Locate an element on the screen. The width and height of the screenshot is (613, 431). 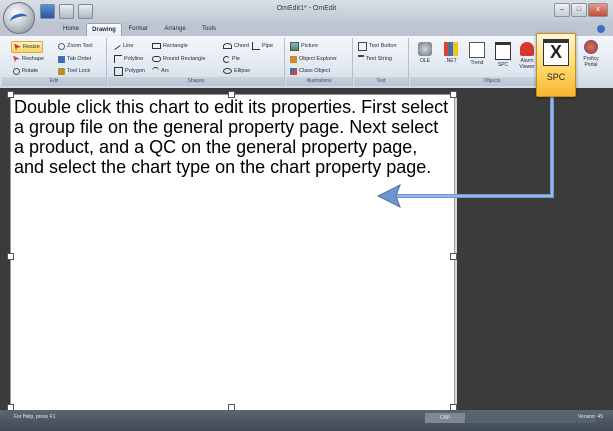
application-menu-button is located at coordinates (19, 18).